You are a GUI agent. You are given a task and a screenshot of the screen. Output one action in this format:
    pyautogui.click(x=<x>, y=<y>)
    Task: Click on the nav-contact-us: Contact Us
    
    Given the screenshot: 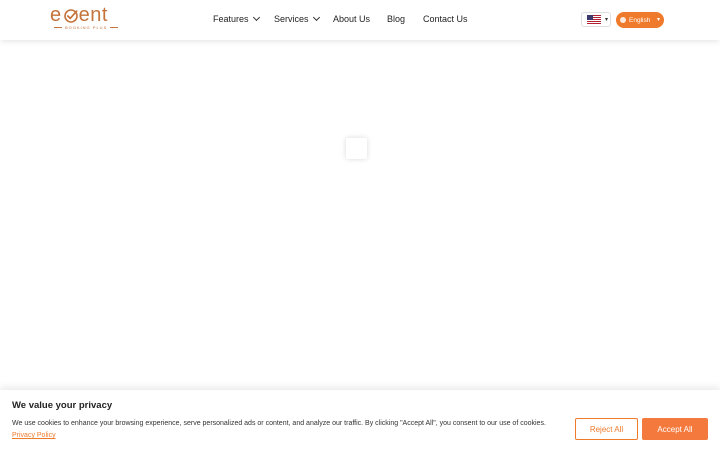 What is the action you would take?
    pyautogui.click(x=445, y=19)
    